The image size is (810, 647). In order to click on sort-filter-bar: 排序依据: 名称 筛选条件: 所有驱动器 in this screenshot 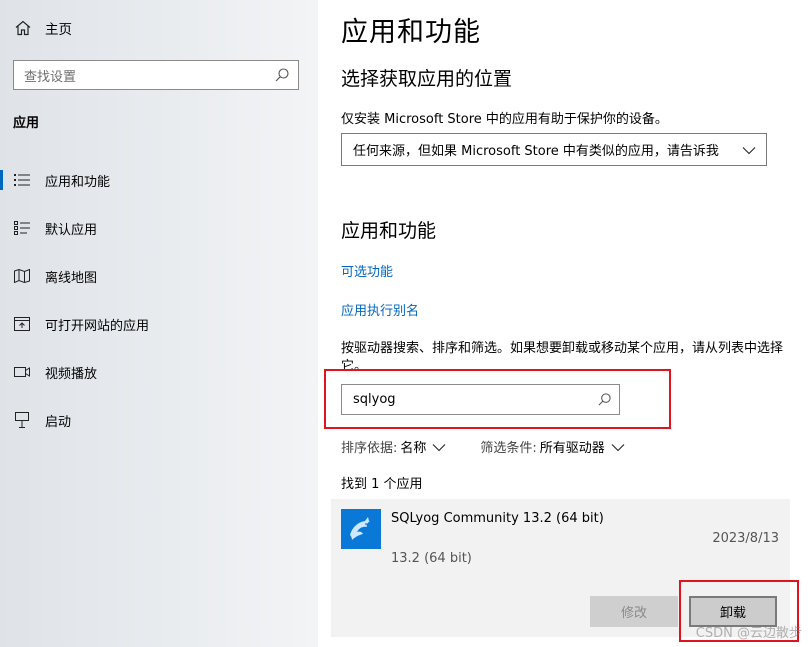, I will do `click(500, 446)`.